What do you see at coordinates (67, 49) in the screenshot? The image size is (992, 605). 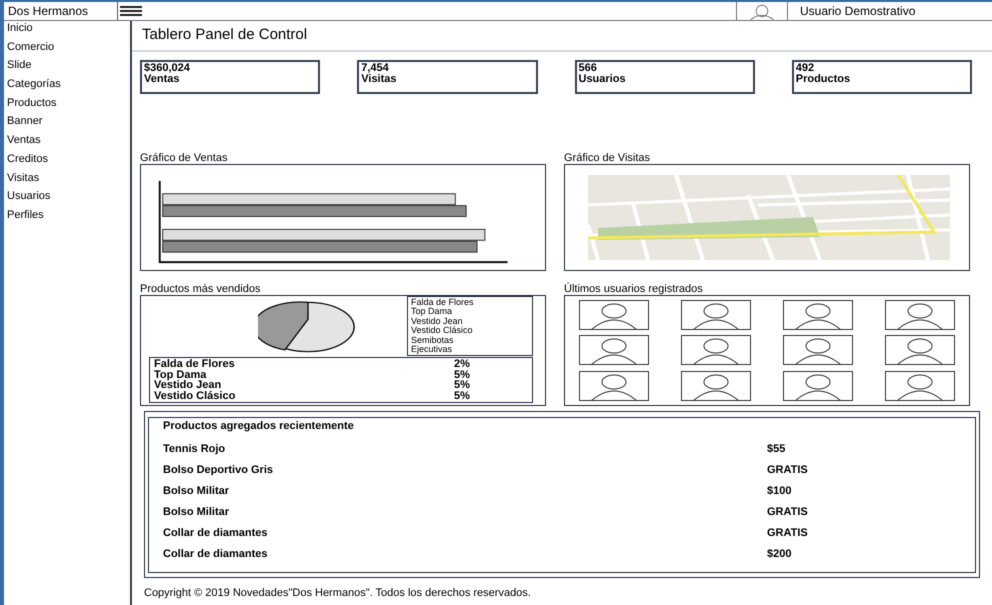 I see `sidebar-item: Comercio` at bounding box center [67, 49].